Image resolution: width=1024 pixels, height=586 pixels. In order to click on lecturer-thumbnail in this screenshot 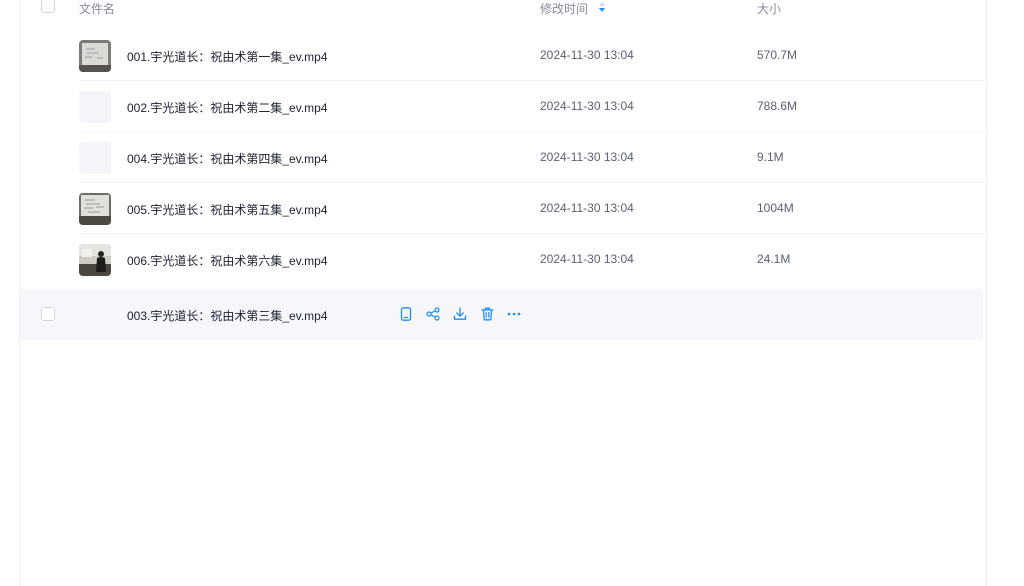, I will do `click(95, 260)`.